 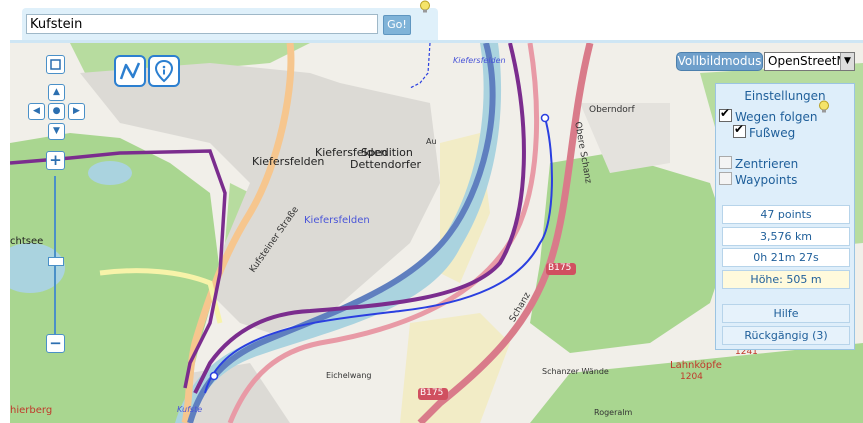 I want to click on help-button: Hilfe, so click(x=786, y=313).